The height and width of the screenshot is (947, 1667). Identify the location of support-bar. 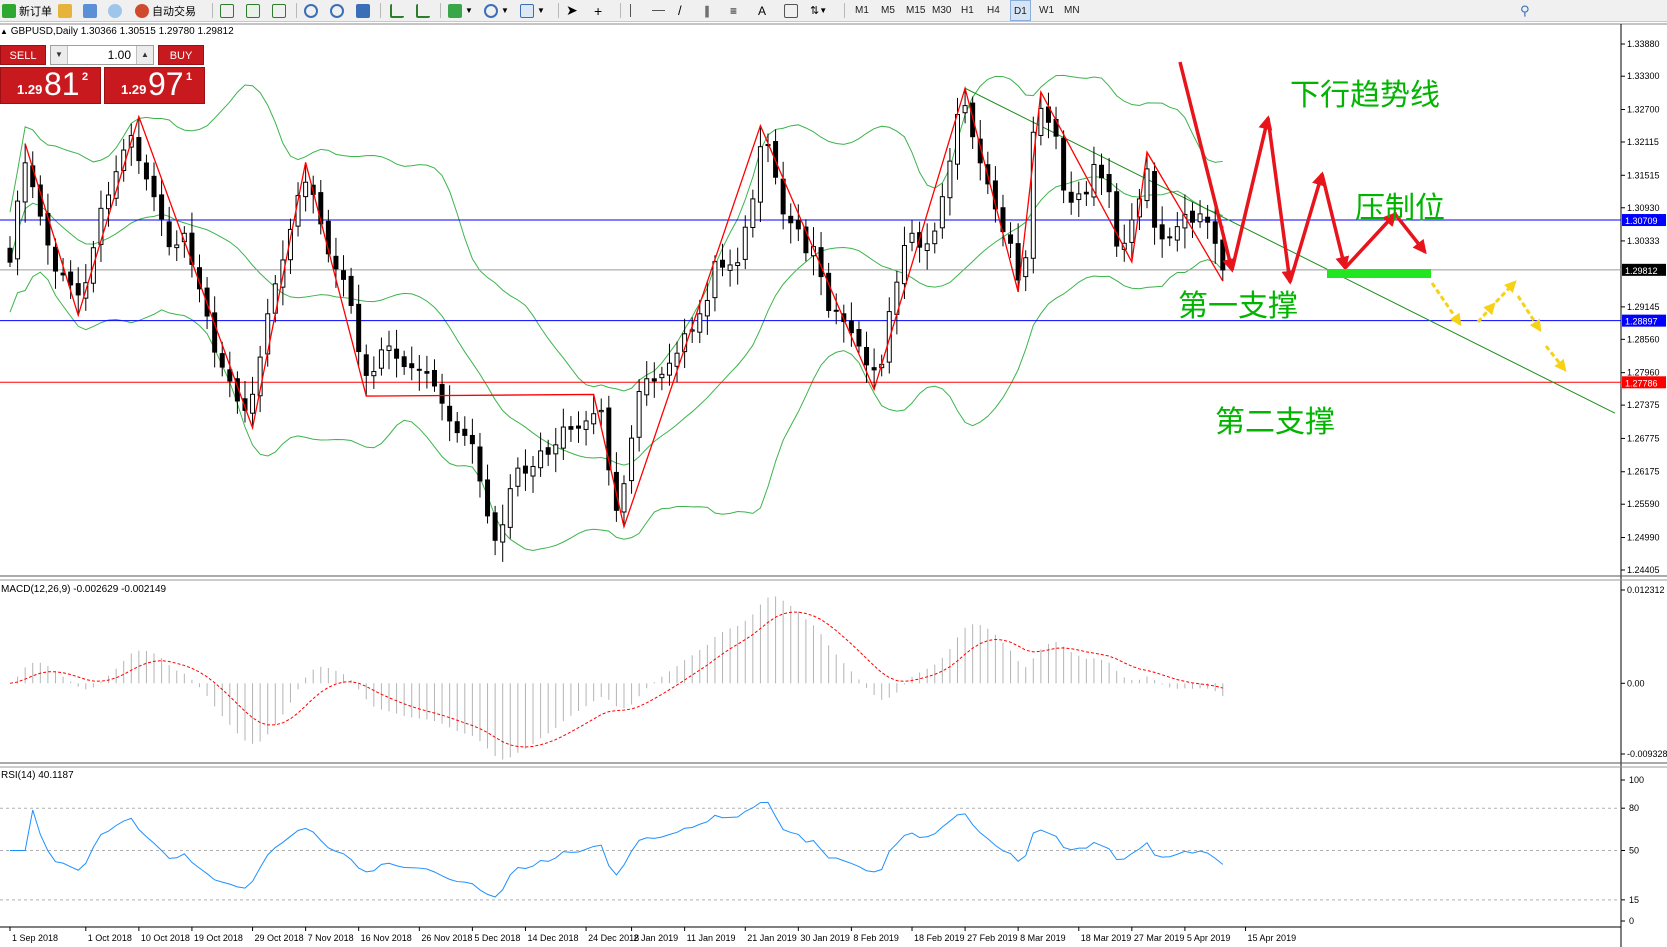
(1379, 273).